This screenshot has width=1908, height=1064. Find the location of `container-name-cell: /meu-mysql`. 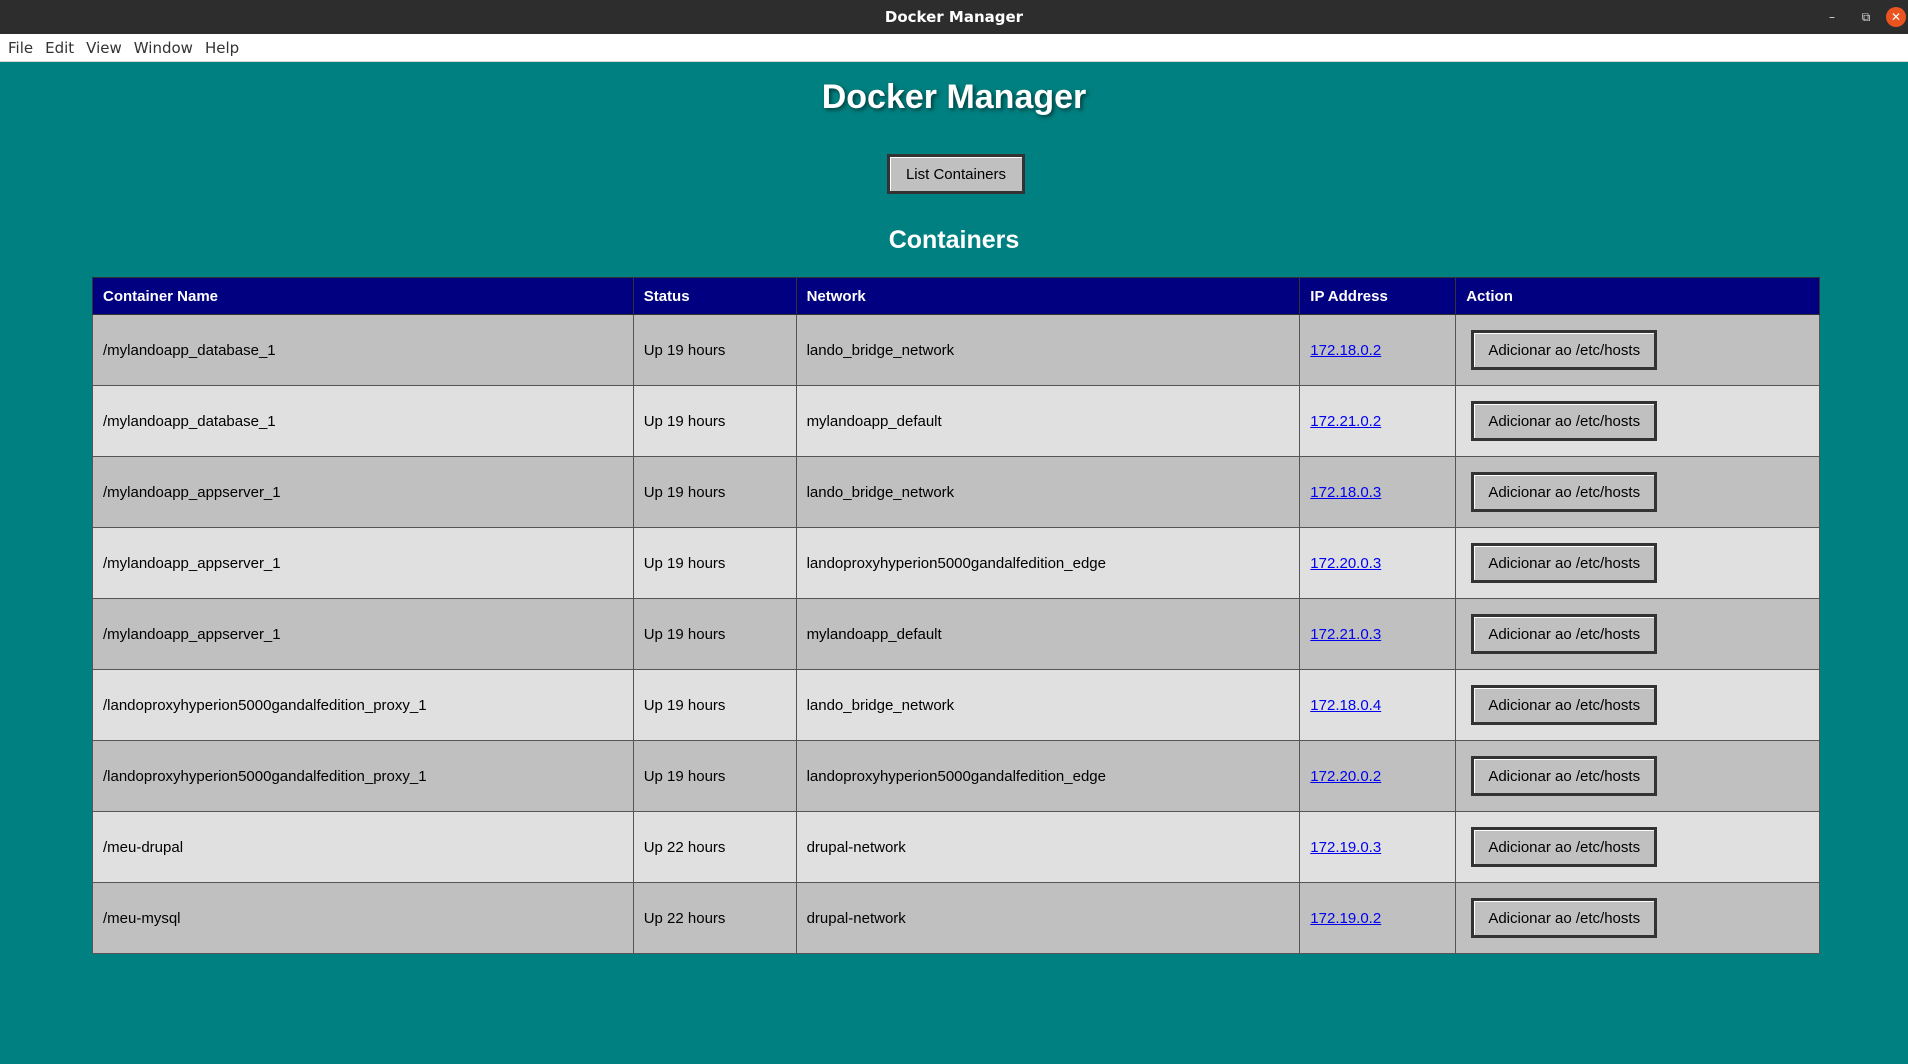

container-name-cell: /meu-mysql is located at coordinates (363, 918).